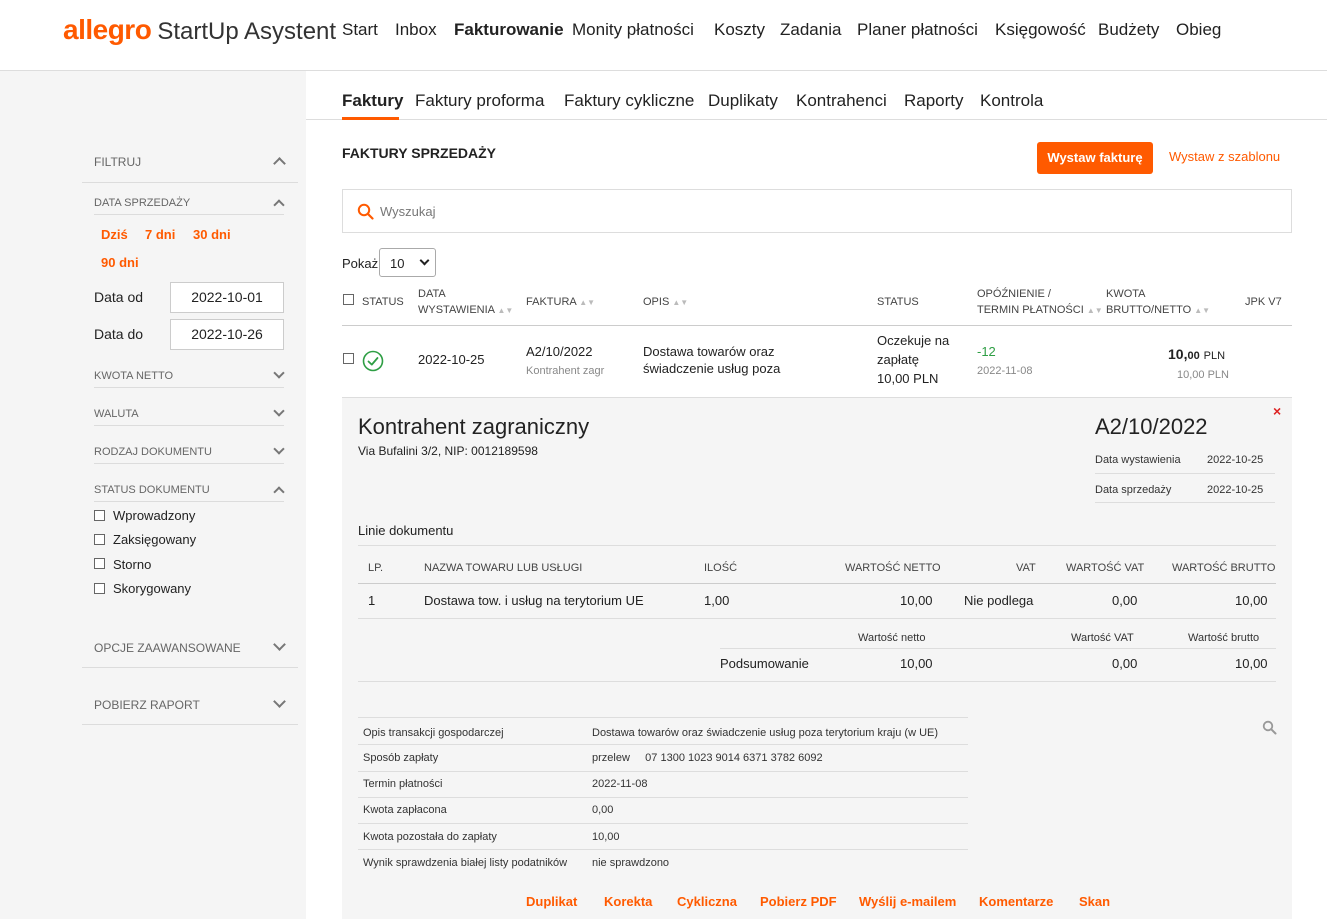  Describe the element at coordinates (474, 426) in the screenshot. I see `detail-contractor: Kontrahent zagraniczny` at that location.